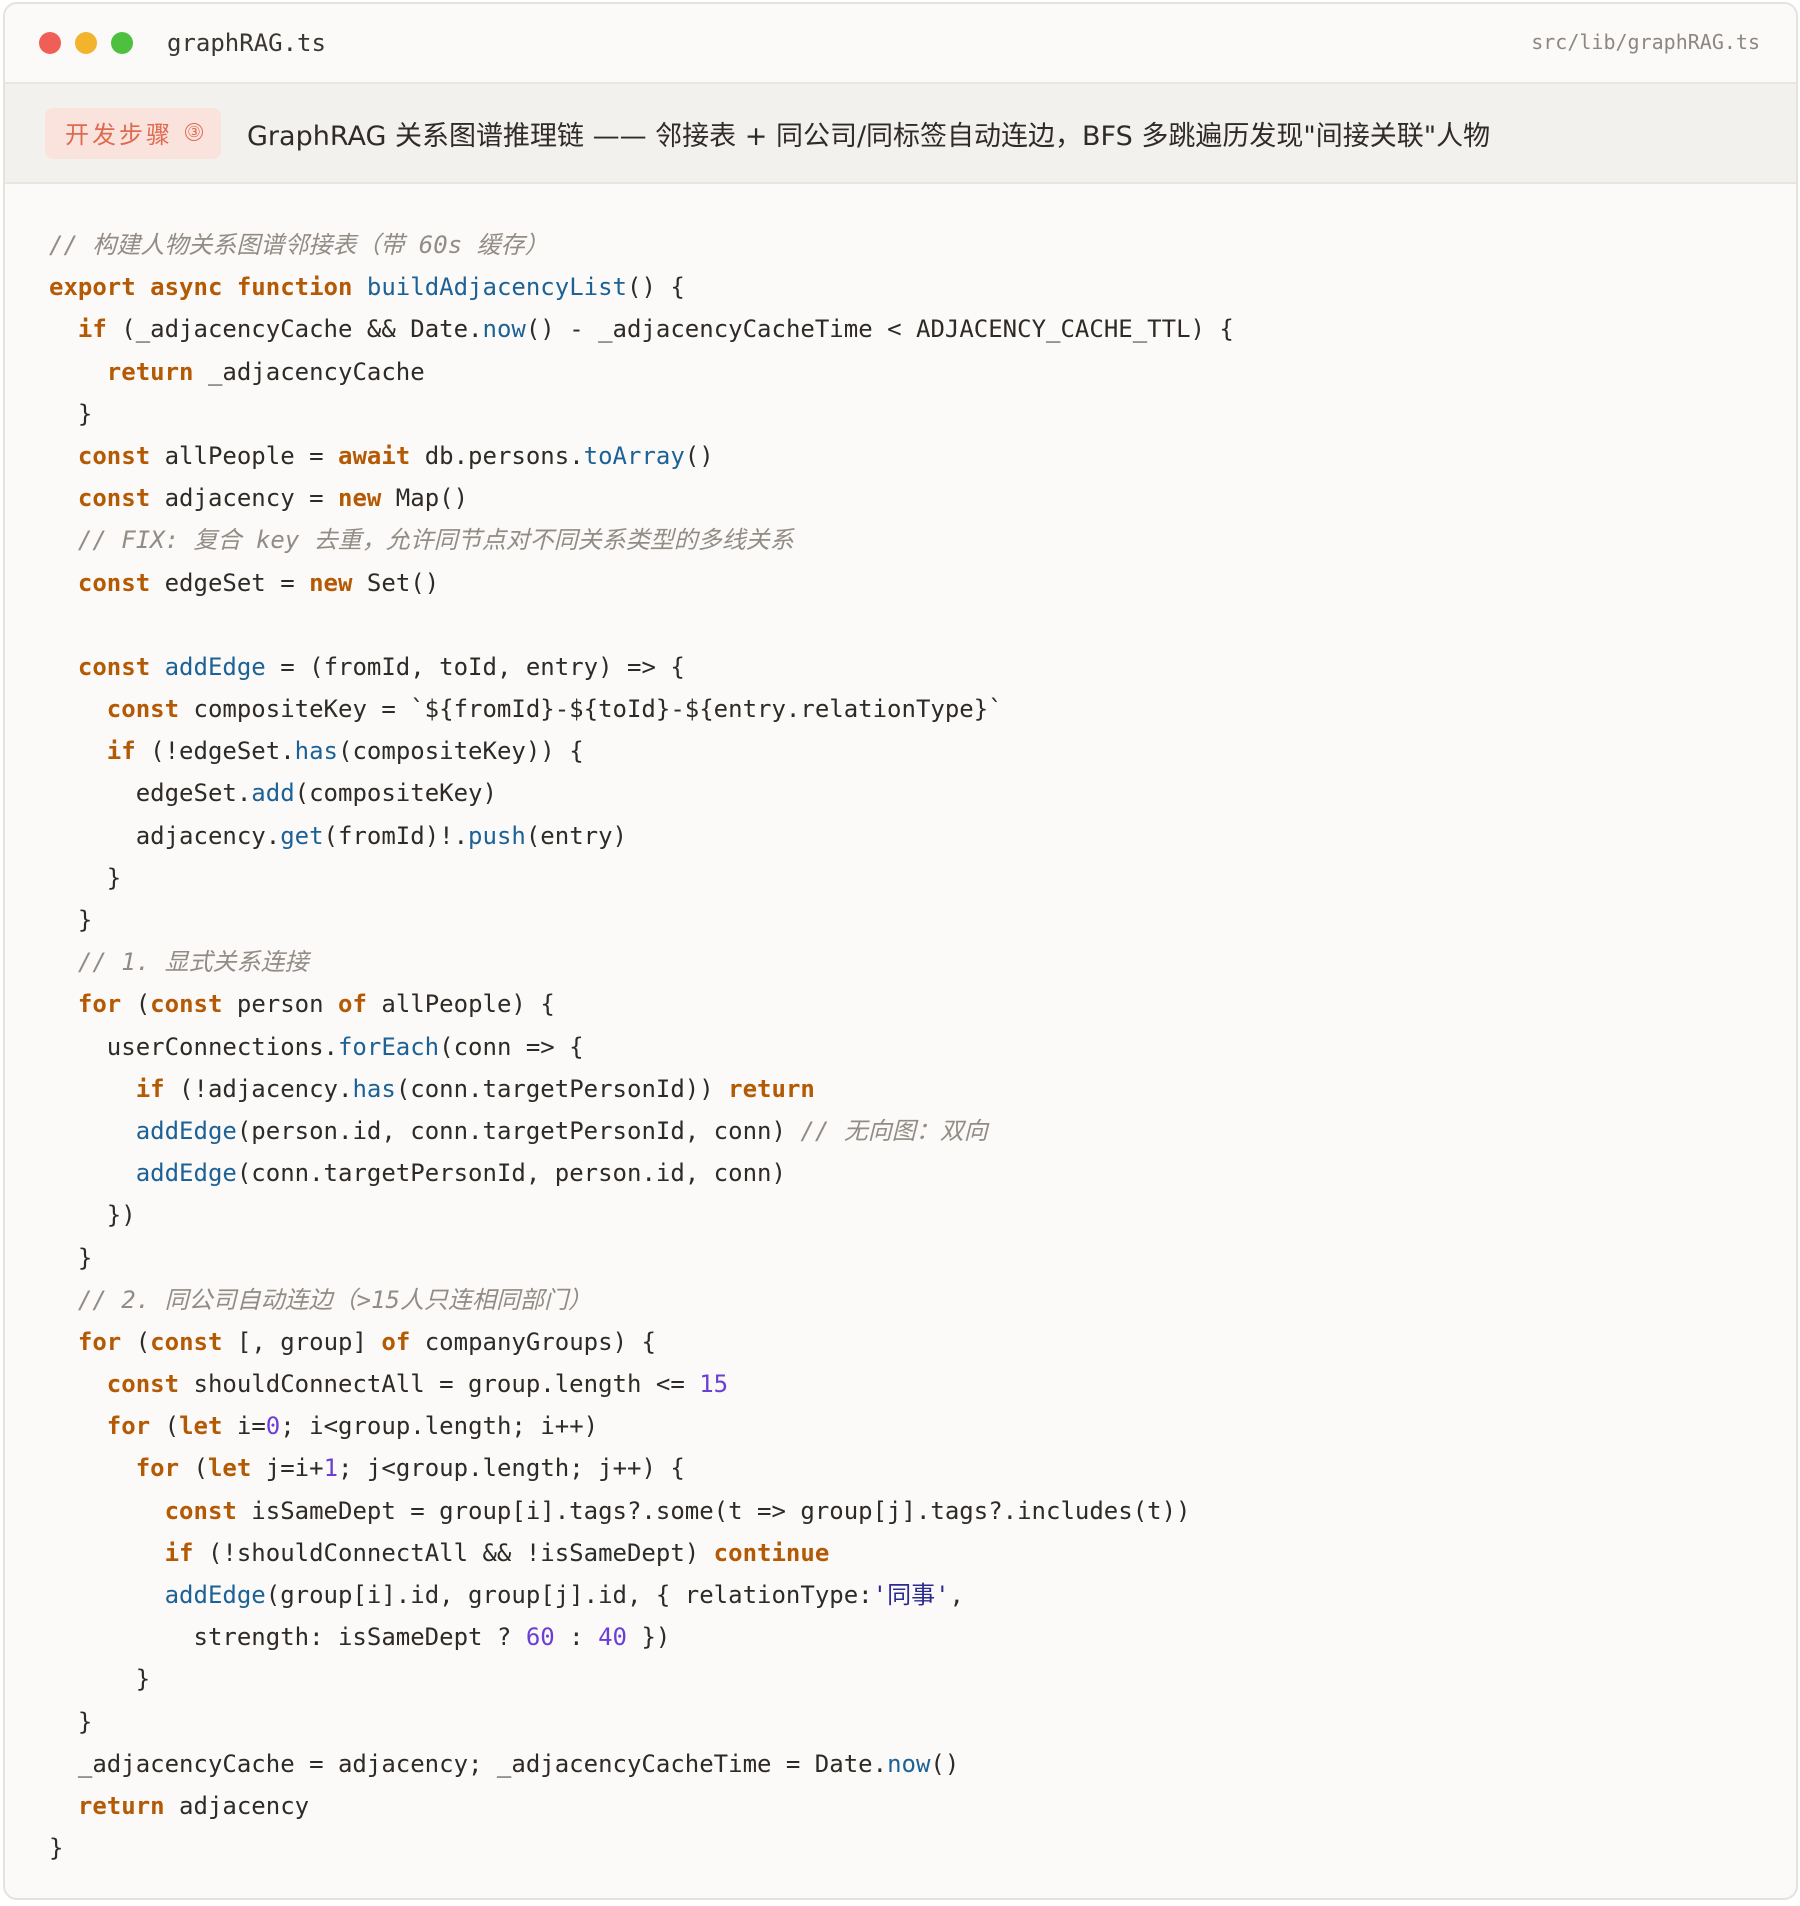  I want to click on code-token: }, so click(56, 1848).